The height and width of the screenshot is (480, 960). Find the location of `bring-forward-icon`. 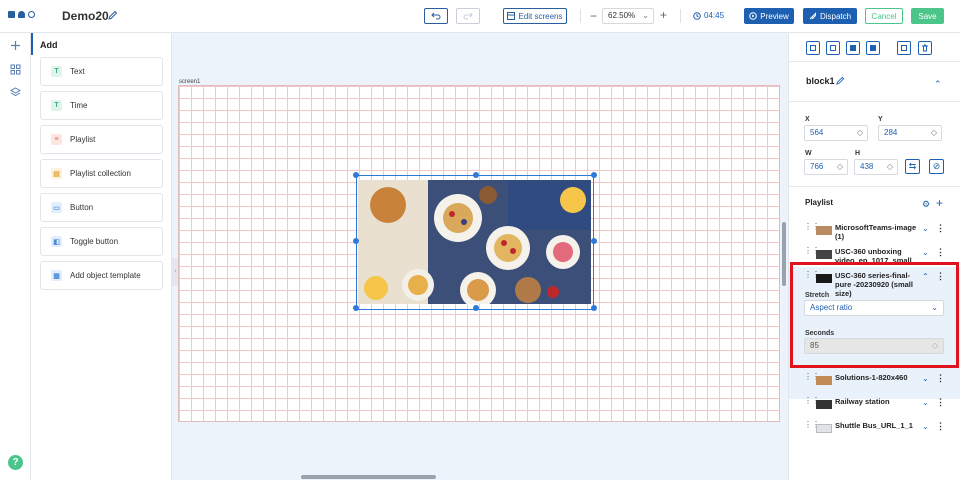

bring-forward-icon is located at coordinates (813, 48).